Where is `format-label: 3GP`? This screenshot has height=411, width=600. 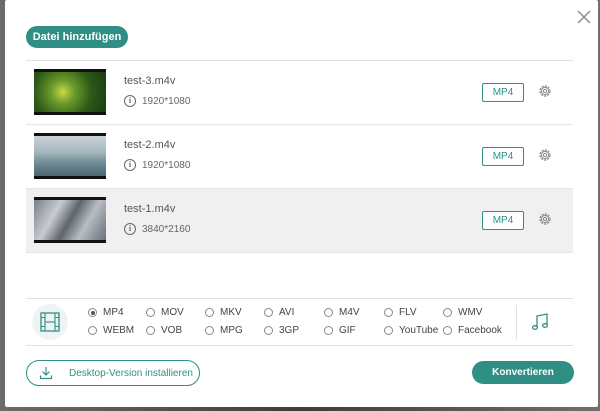
format-label: 3GP is located at coordinates (289, 330).